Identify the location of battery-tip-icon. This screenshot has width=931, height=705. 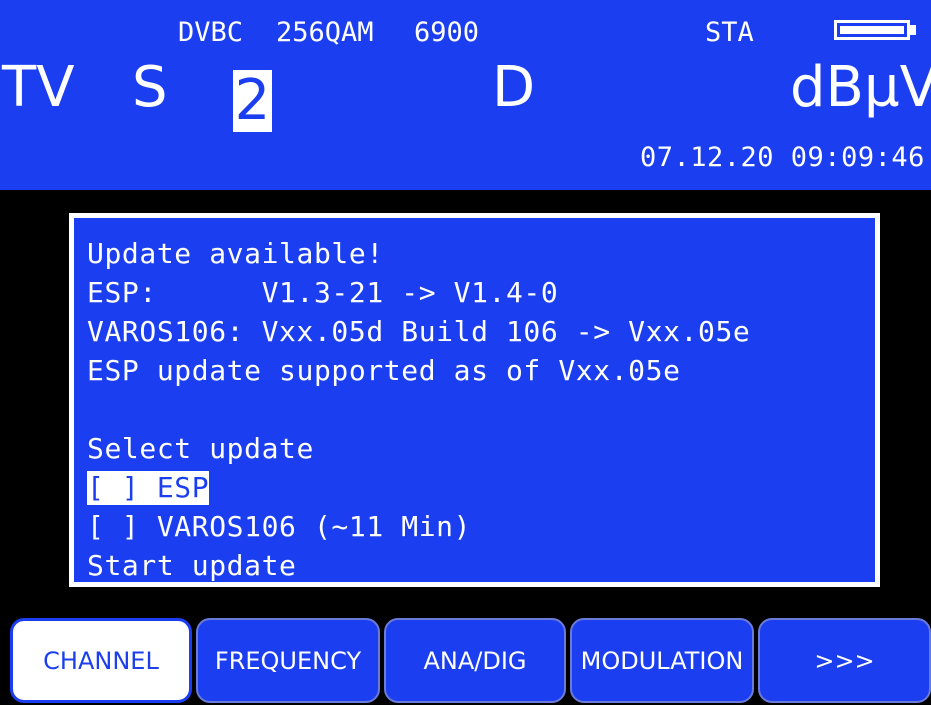
(913, 30).